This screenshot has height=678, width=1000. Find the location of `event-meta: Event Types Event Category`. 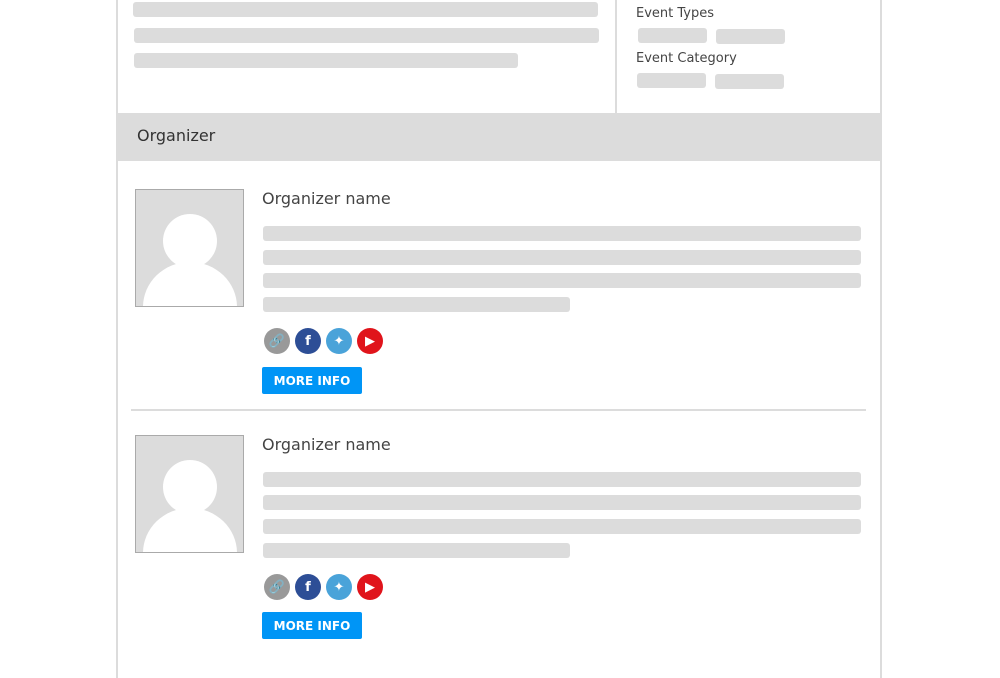

event-meta: Event Types Event Category is located at coordinates (748, 56).